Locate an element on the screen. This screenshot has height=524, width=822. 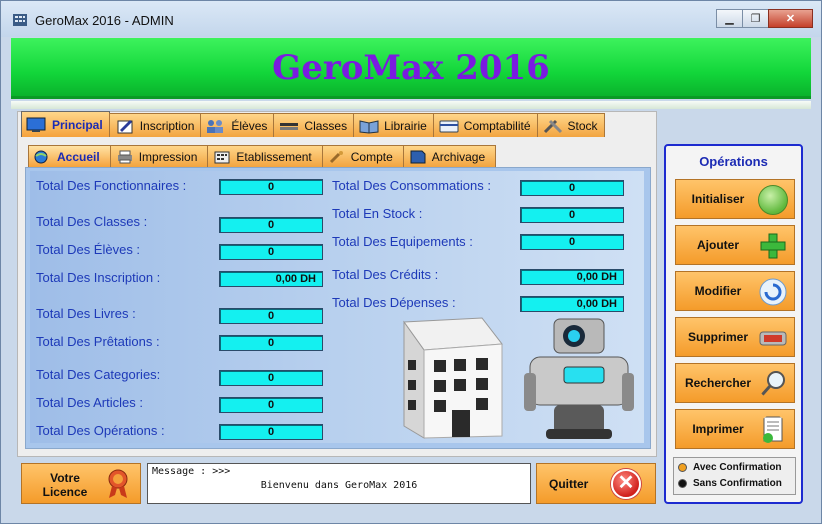
banner-title: GeroMax 2016 is located at coordinates (411, 68).